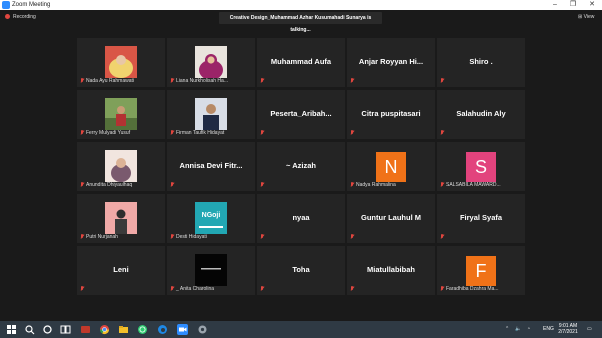 This screenshot has height=338, width=602. I want to click on participant-name: Miatullabibah, so click(391, 269).